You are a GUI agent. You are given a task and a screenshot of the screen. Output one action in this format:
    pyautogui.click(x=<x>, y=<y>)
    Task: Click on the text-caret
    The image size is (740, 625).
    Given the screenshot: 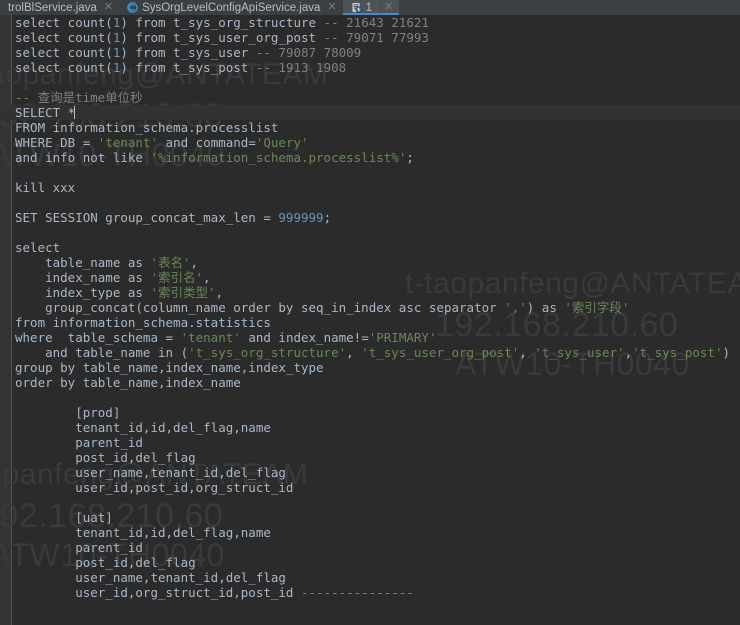 What is the action you would take?
    pyautogui.click(x=75, y=112)
    